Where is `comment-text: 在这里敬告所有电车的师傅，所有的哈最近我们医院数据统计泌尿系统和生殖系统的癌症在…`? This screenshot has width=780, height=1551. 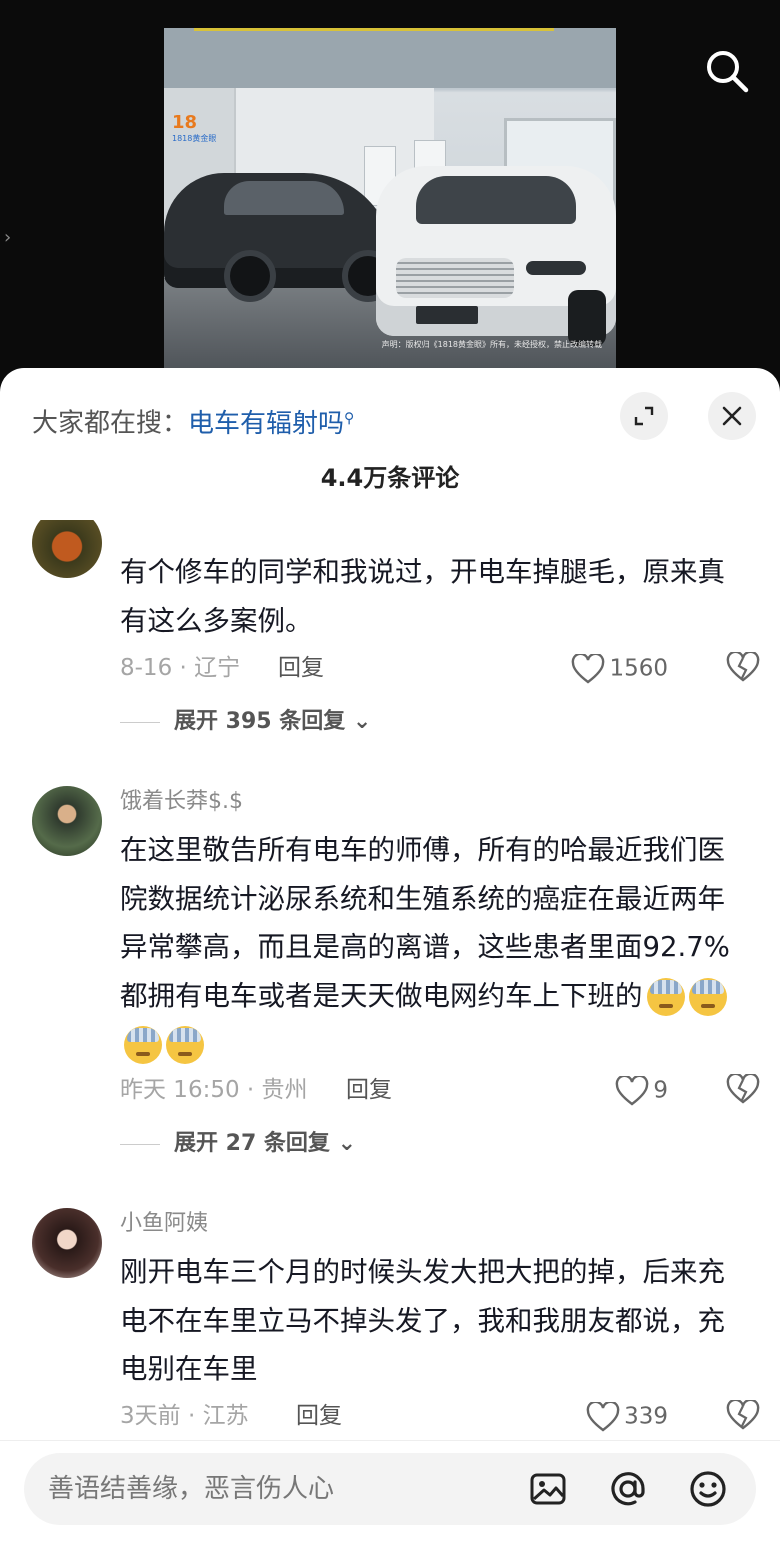 comment-text: 在这里敬告所有电车的师傅，所有的哈最近我们医院数据统计泌尿系统和生殖系统的癌症在… is located at coordinates (434, 947).